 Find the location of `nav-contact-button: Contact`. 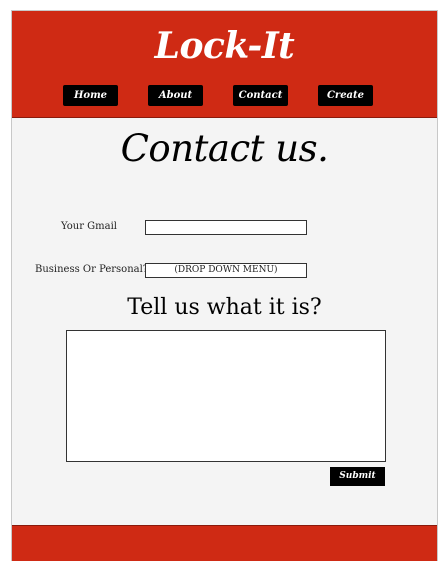

nav-contact-button: Contact is located at coordinates (260, 95).